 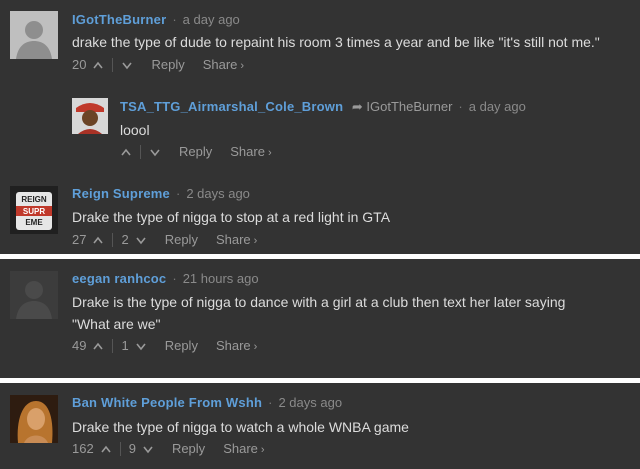 I want to click on comment-text: loool, so click(x=135, y=130).